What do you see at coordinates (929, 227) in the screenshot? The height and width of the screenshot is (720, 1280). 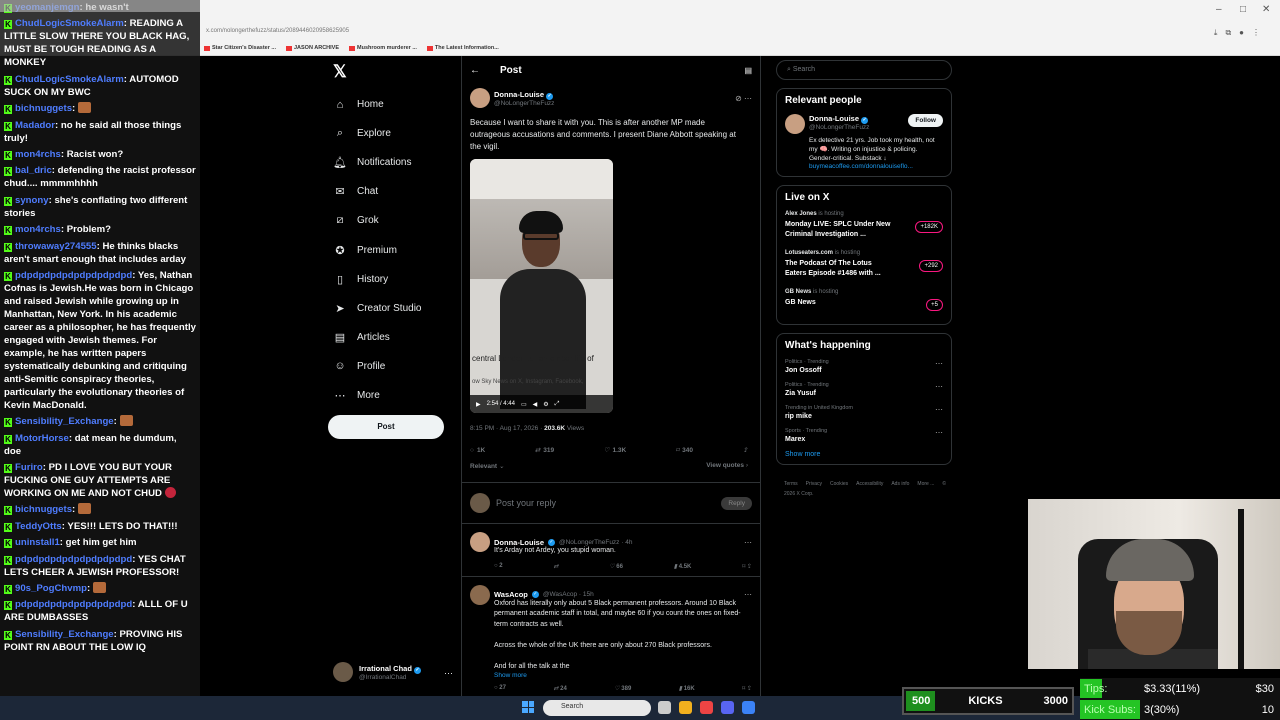 I see `listener-badge: +182K` at bounding box center [929, 227].